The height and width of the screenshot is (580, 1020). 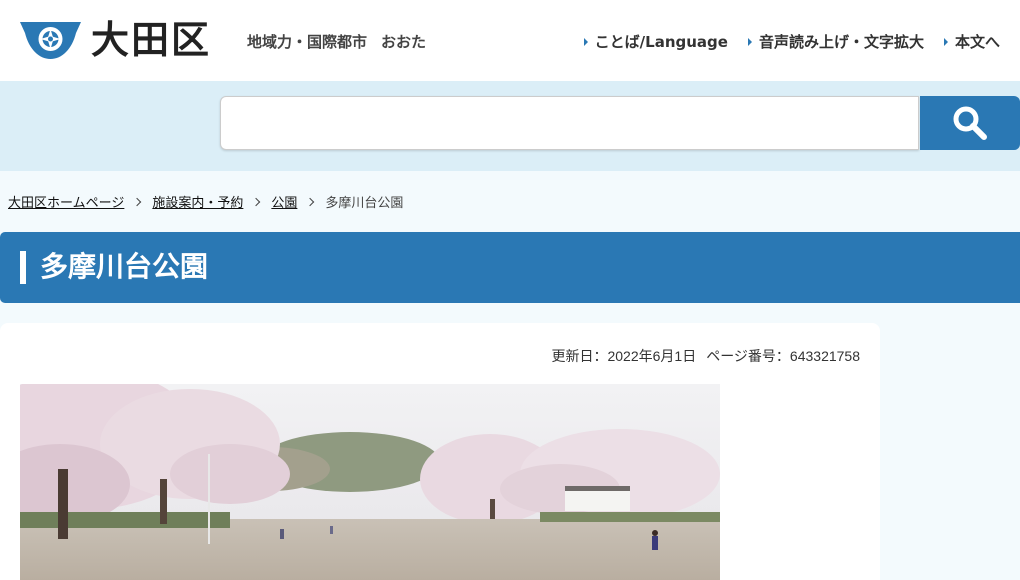 What do you see at coordinates (66, 201) in the screenshot?
I see `breadcrumb-link-home: 大田区ホームページ` at bounding box center [66, 201].